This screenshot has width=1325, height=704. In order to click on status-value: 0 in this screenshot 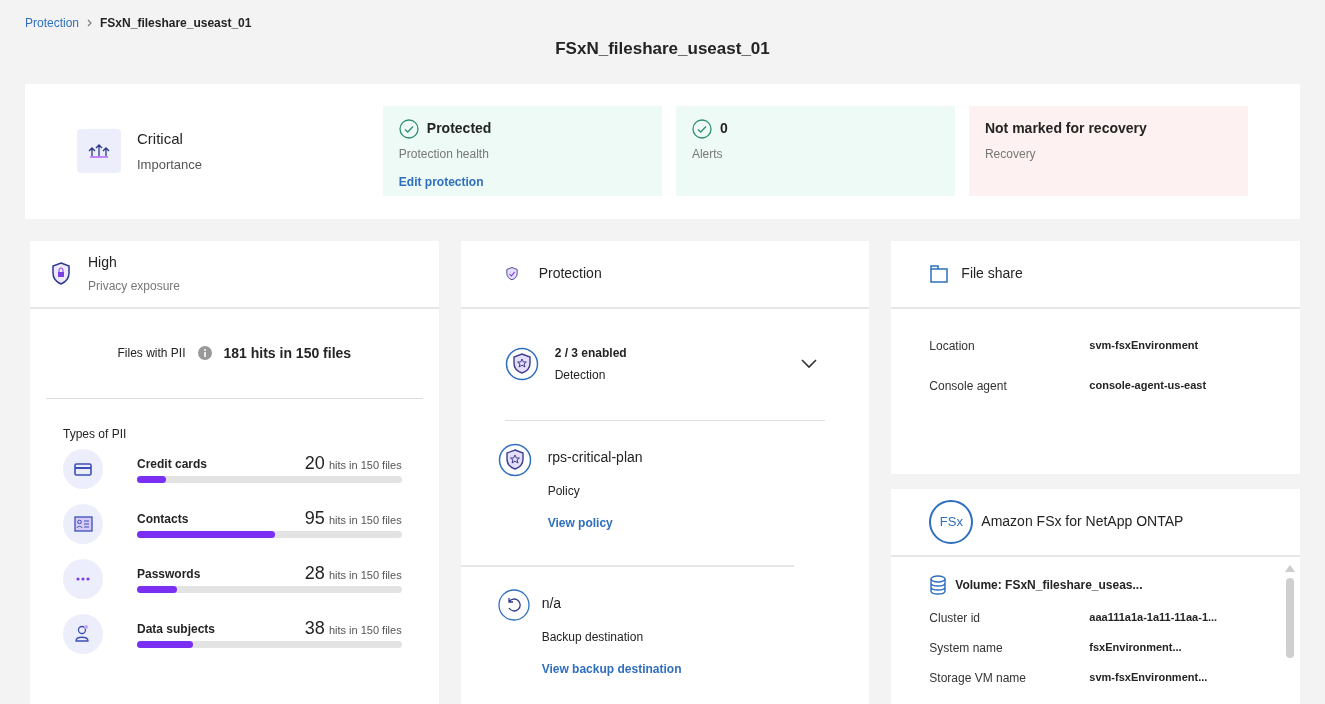, I will do `click(723, 128)`.